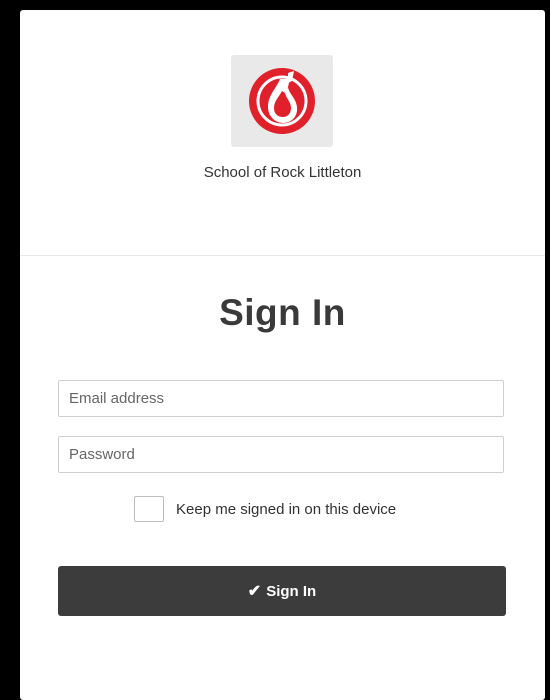 This screenshot has width=550, height=700. What do you see at coordinates (281, 398) in the screenshot?
I see `email-field` at bounding box center [281, 398].